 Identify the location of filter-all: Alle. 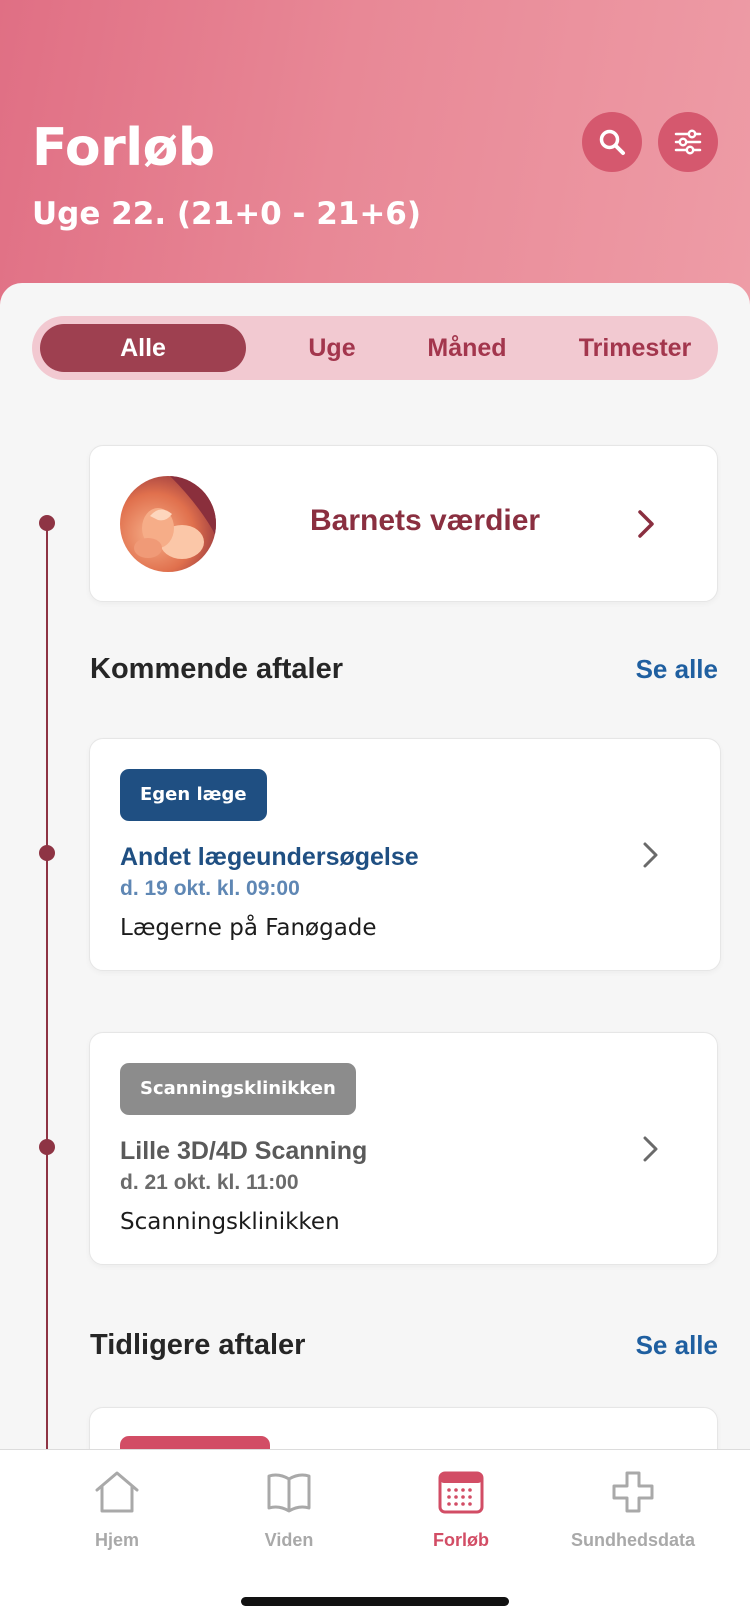
(143, 348).